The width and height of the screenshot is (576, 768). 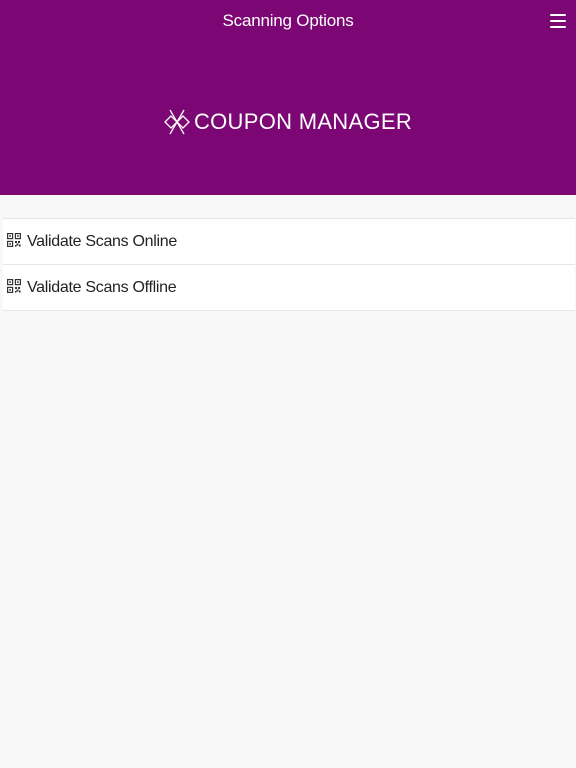 I want to click on coupon-manager-logo-icon, so click(x=177, y=122).